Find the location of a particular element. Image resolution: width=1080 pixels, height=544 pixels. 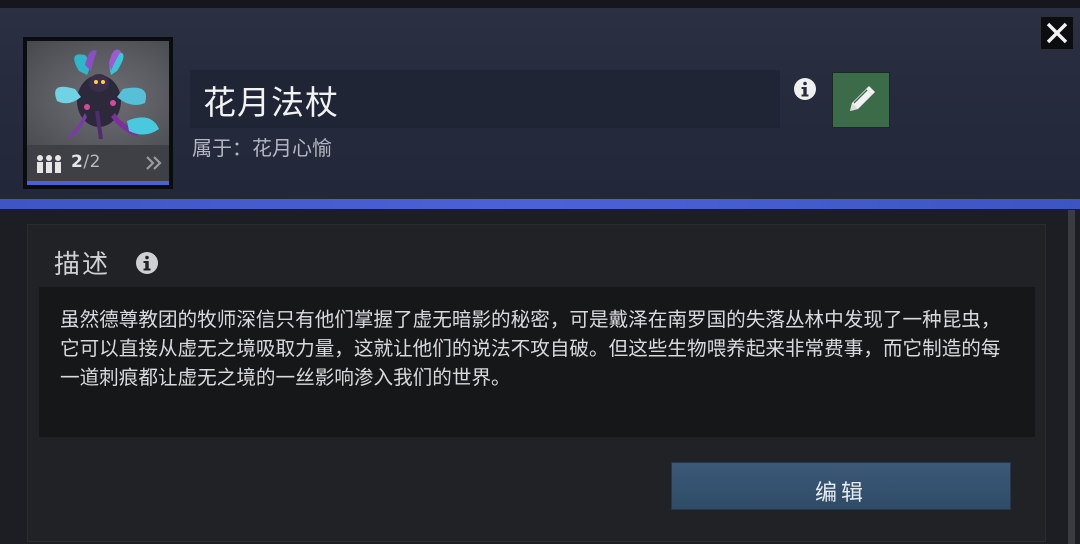

people-icon is located at coordinates (49, 164).